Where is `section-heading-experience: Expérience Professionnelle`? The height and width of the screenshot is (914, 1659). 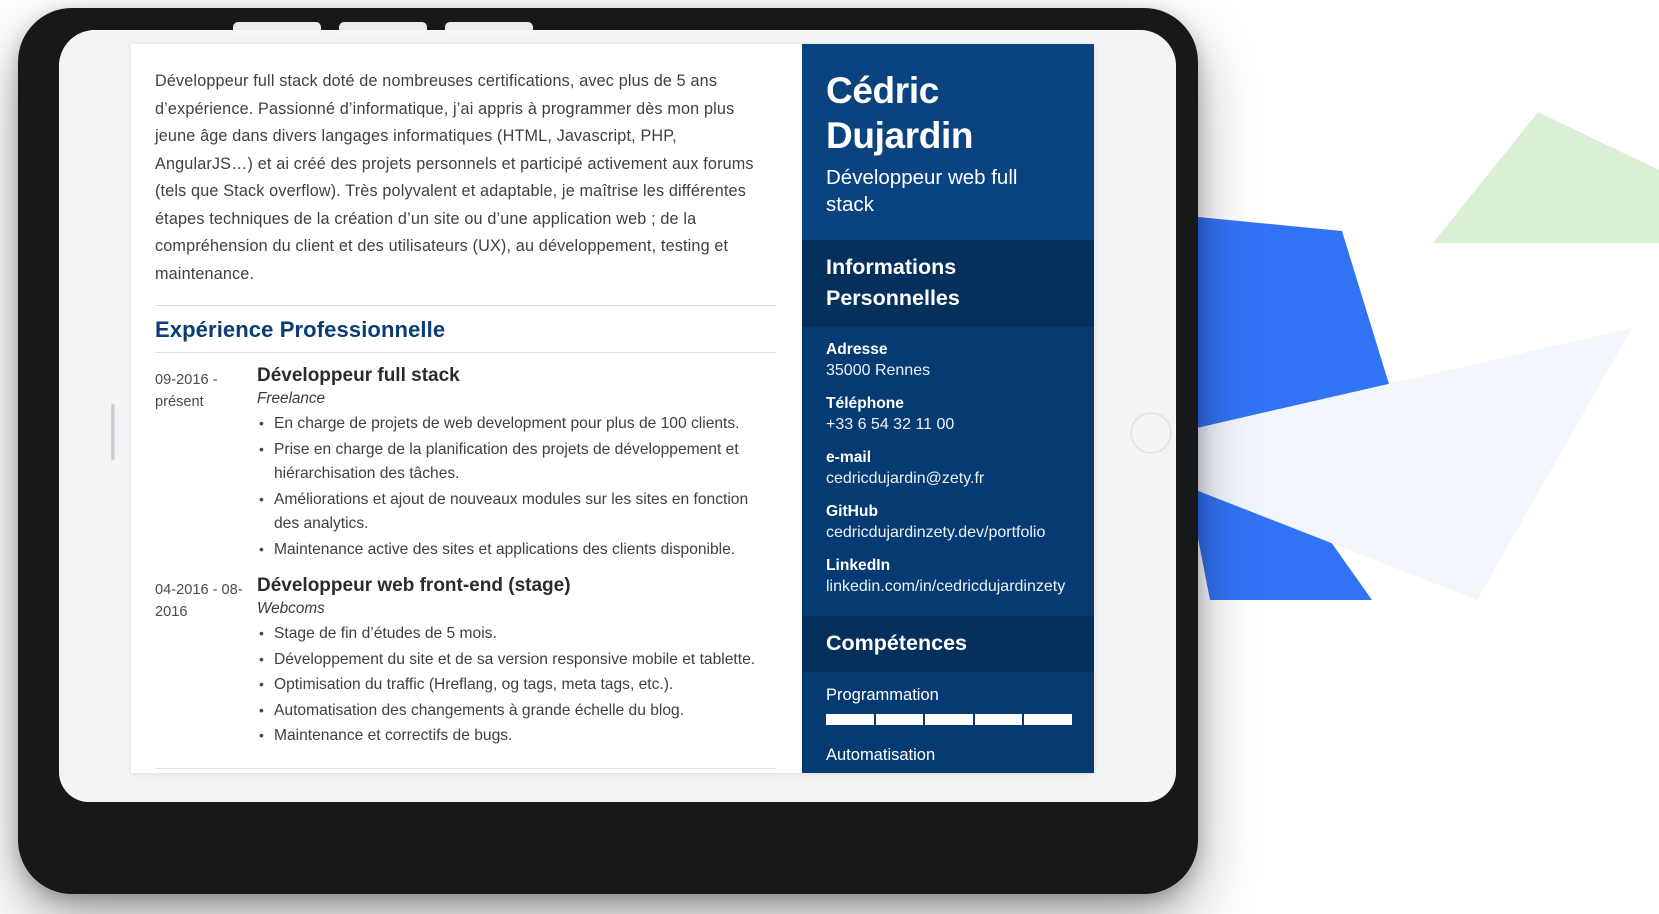
section-heading-experience: Expérience Professionnelle is located at coordinates (465, 329).